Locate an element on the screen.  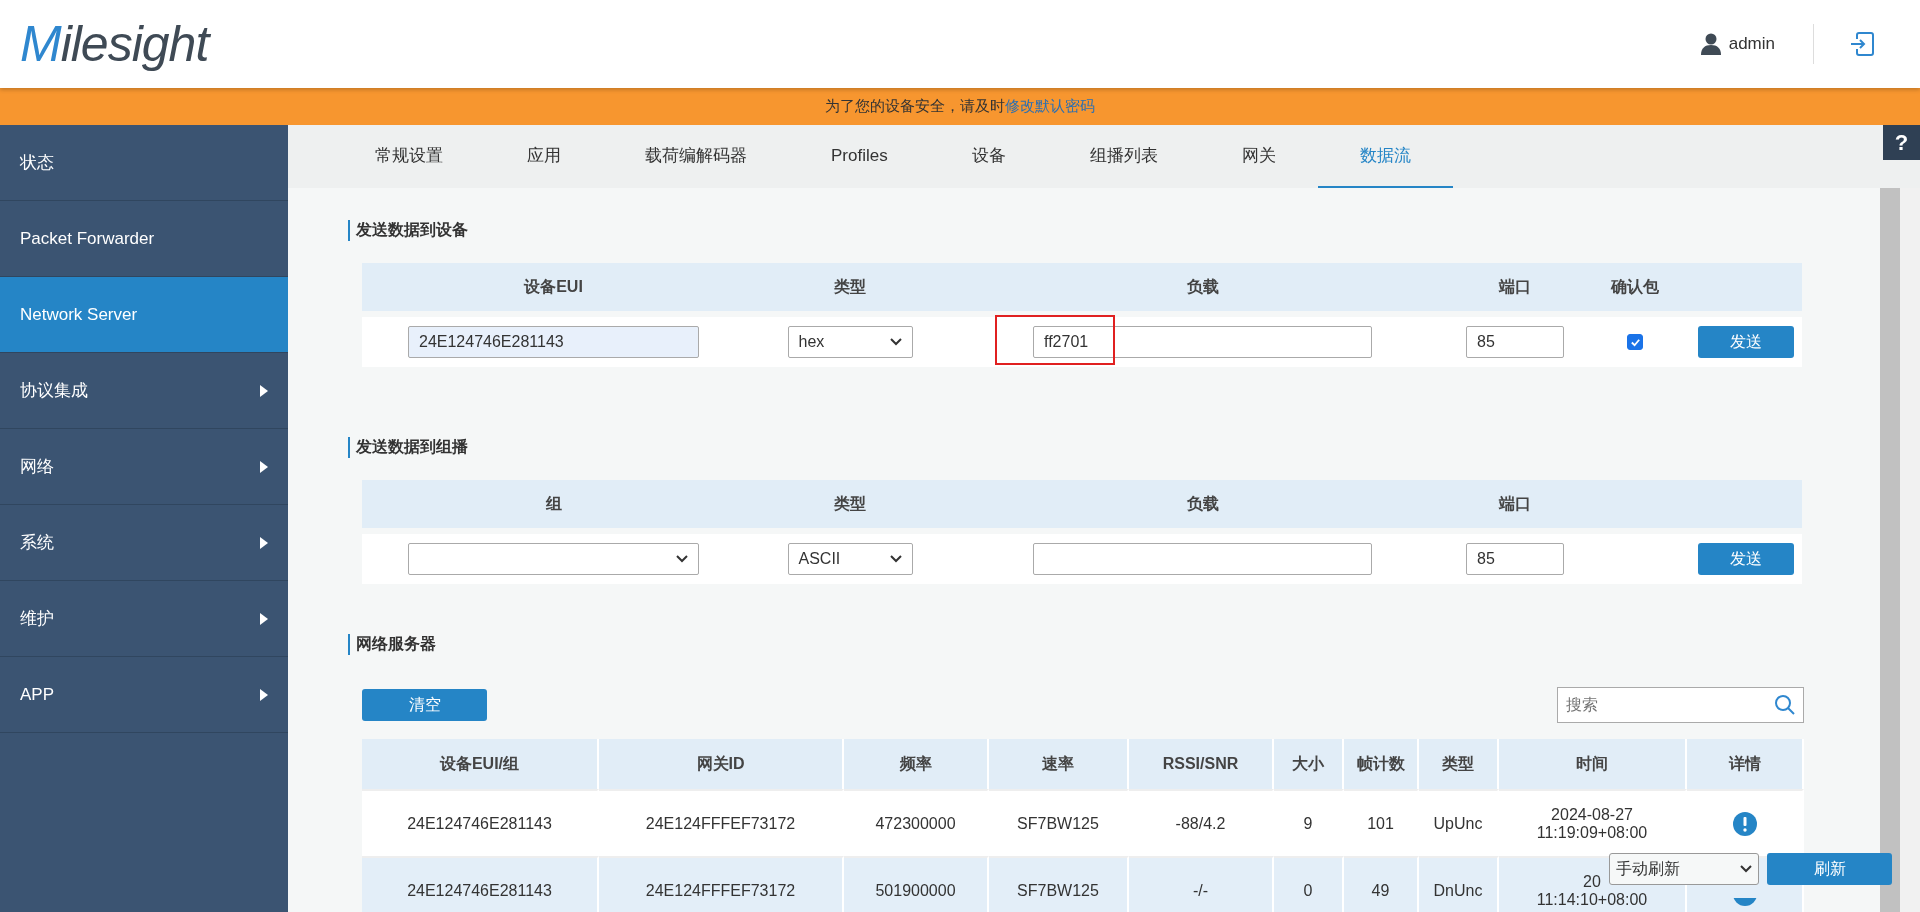
refresh-button: 刷新 is located at coordinates (1829, 869).